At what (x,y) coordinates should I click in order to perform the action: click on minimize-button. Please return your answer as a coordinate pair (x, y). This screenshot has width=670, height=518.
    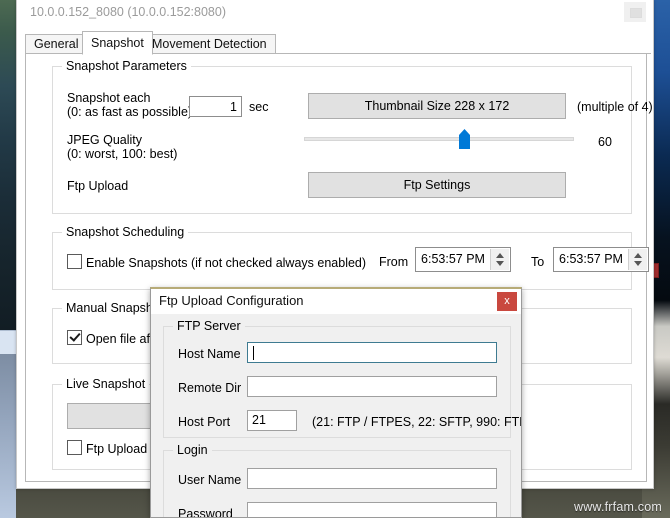
    Looking at the image, I should click on (635, 12).